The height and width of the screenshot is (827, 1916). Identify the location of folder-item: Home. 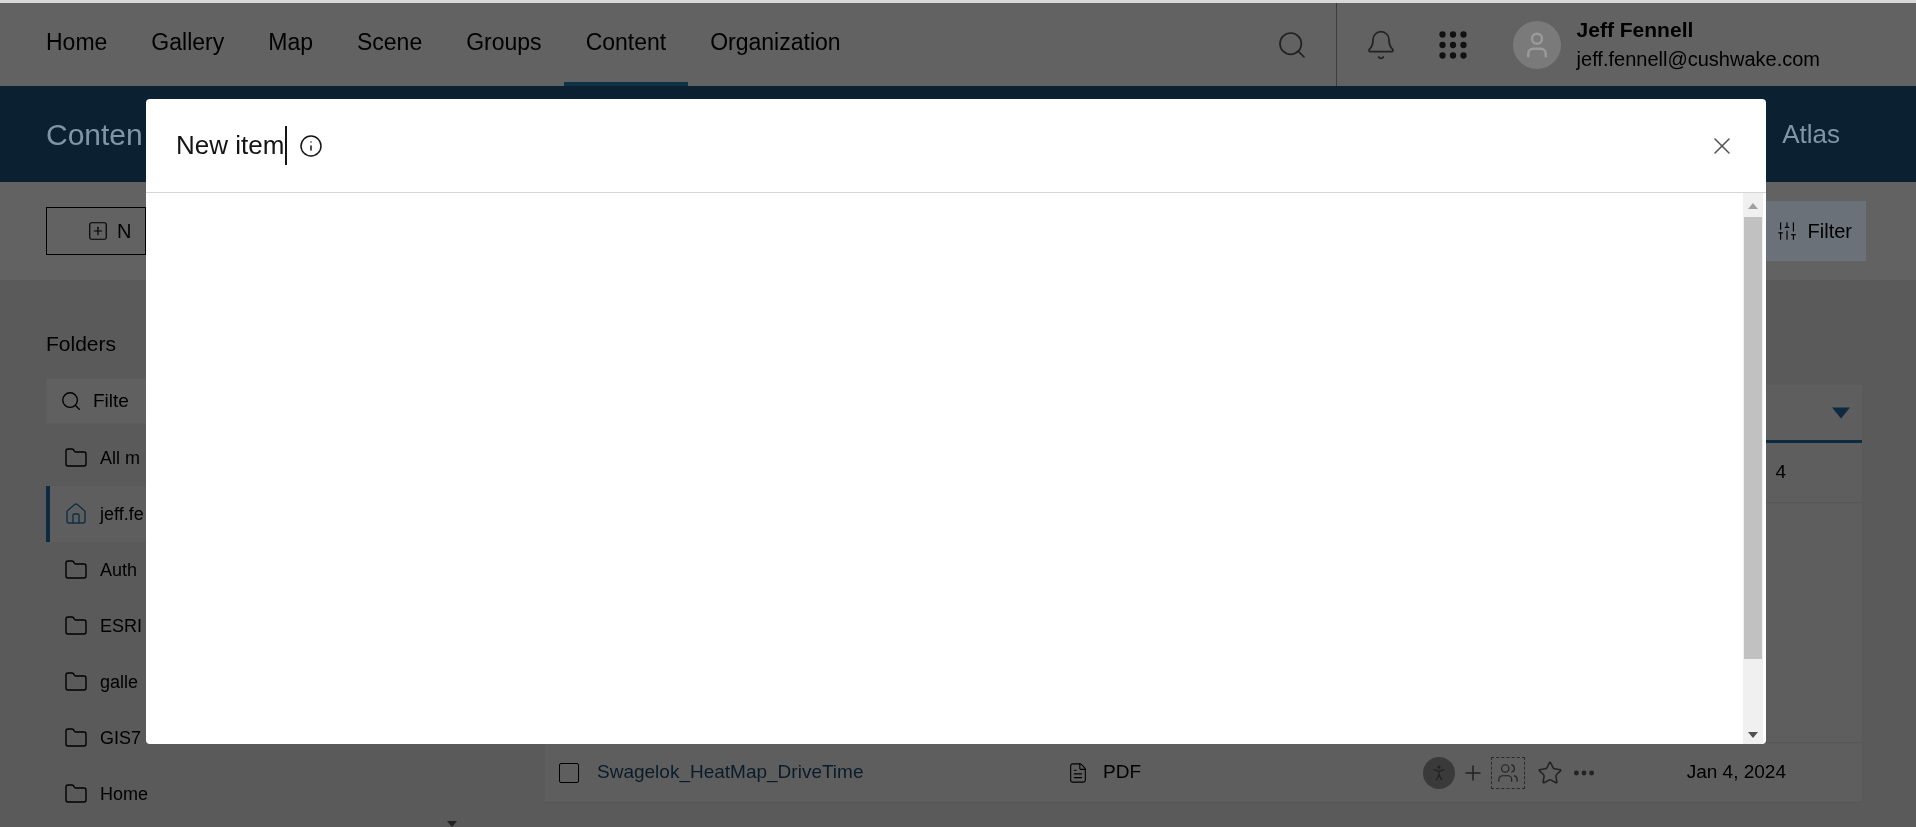
(249, 794).